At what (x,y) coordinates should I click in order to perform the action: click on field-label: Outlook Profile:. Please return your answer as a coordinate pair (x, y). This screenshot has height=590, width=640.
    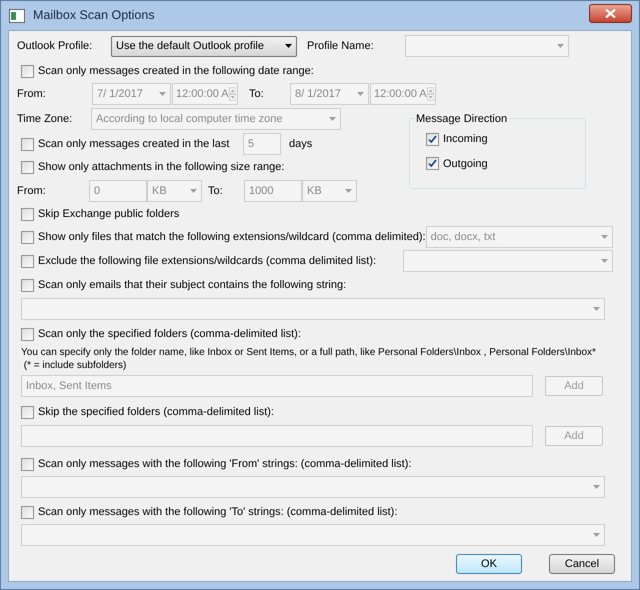
    Looking at the image, I should click on (55, 46).